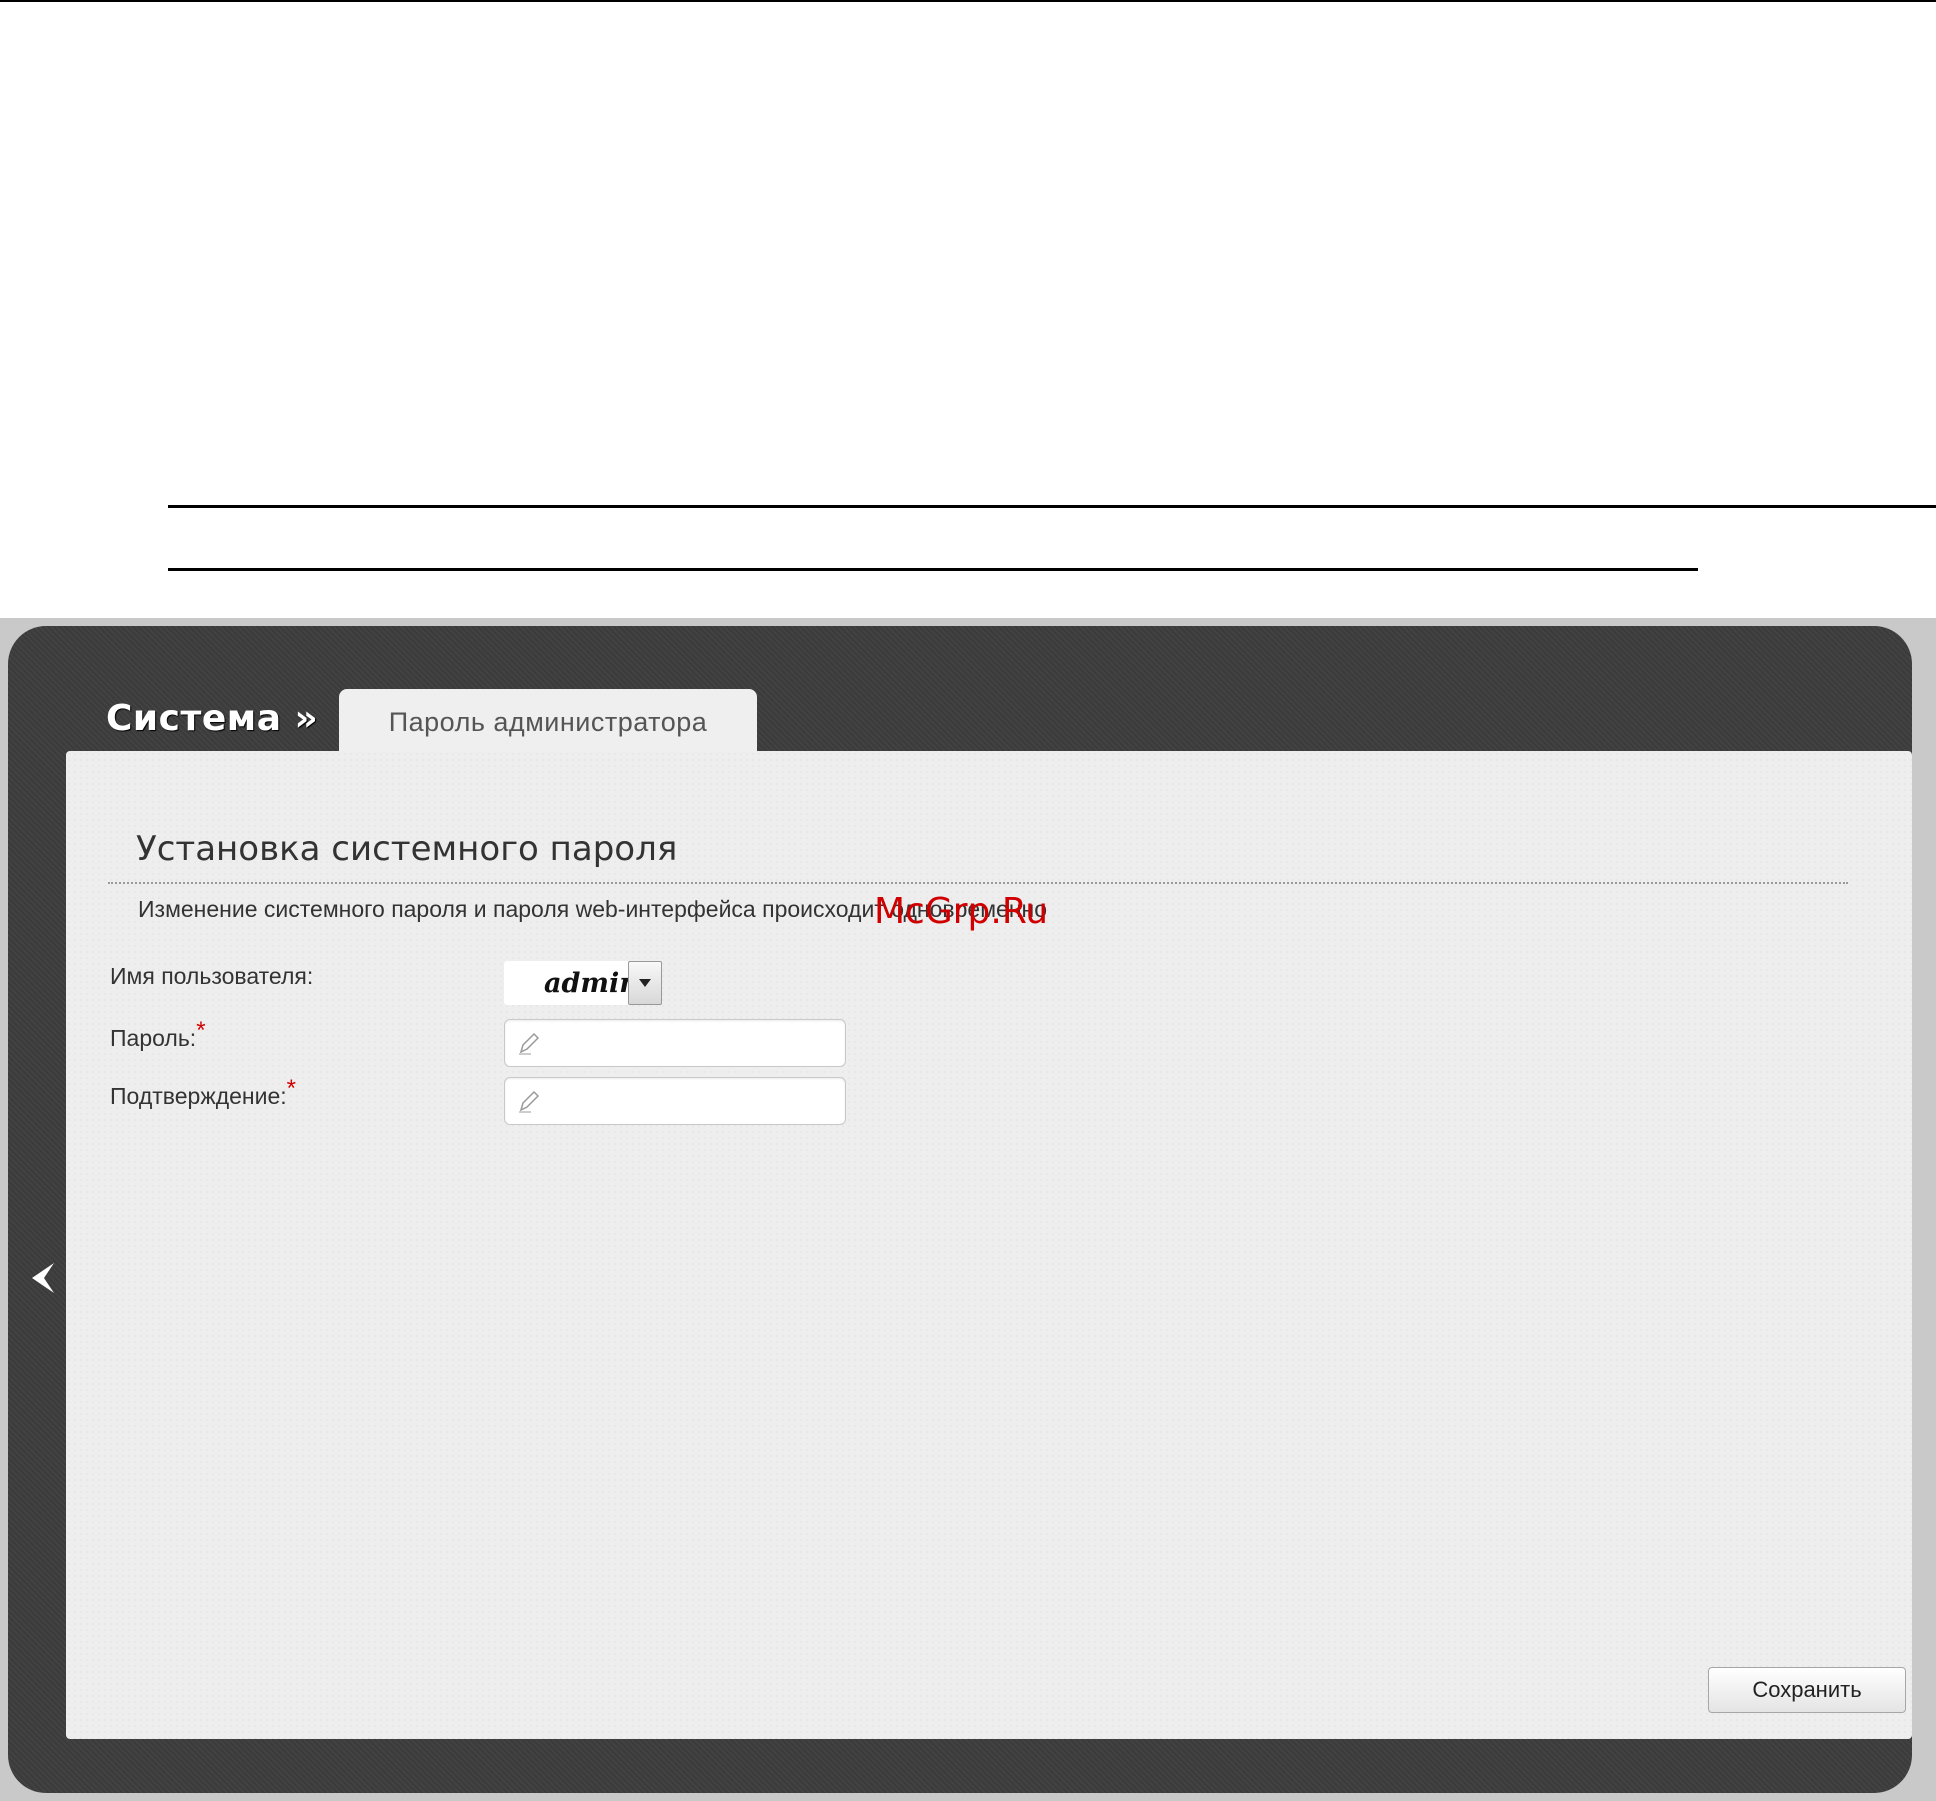 The image size is (1936, 1801). I want to click on password-label: Пароль:*, so click(158, 1039).